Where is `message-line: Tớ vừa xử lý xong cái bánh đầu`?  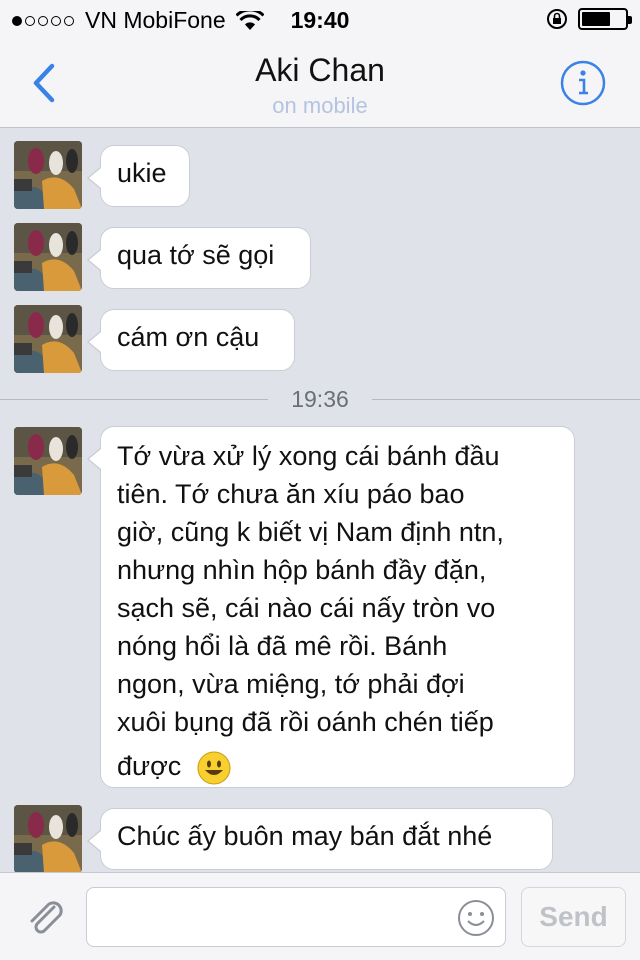 message-line: Tớ vừa xử lý xong cái bánh đầu is located at coordinates (308, 456).